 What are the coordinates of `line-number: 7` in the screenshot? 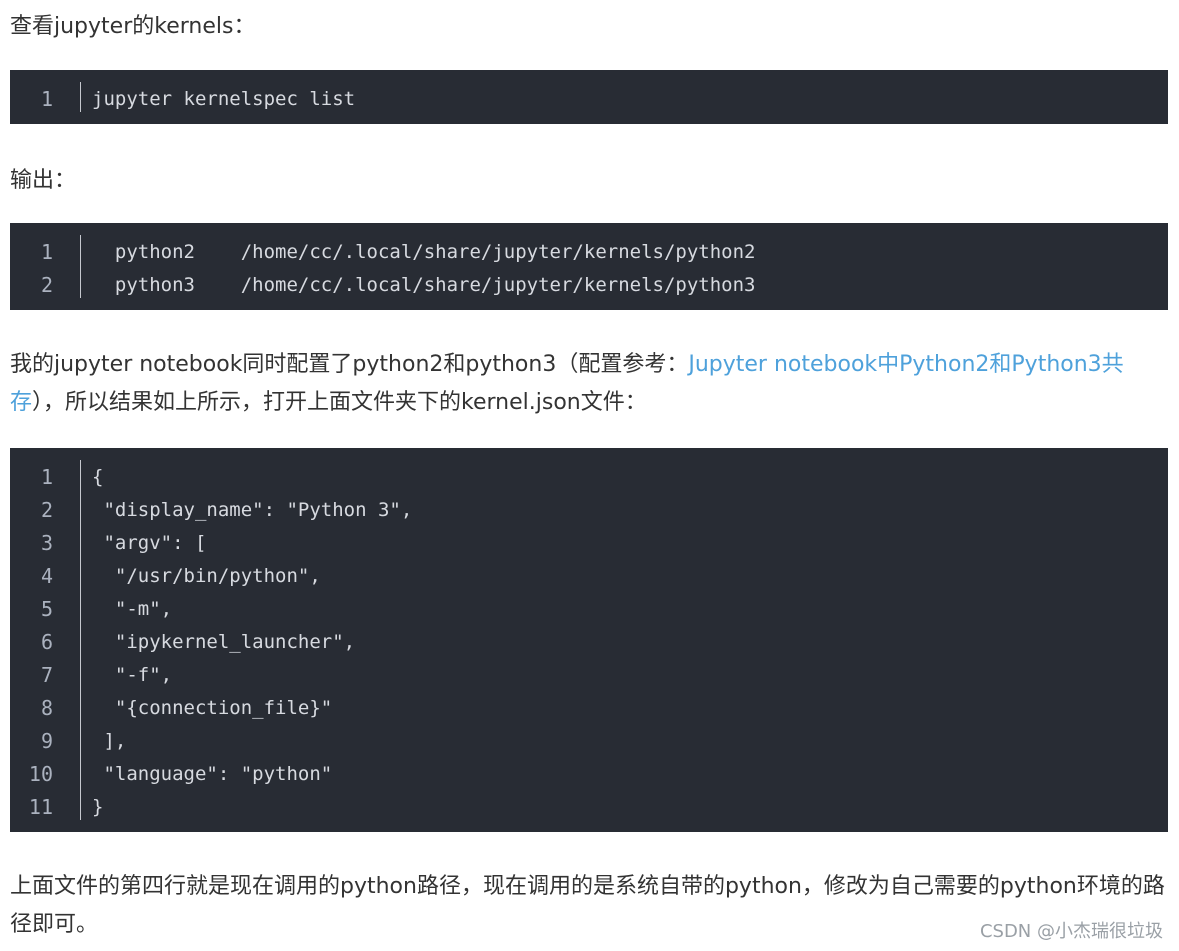 It's located at (46, 674).